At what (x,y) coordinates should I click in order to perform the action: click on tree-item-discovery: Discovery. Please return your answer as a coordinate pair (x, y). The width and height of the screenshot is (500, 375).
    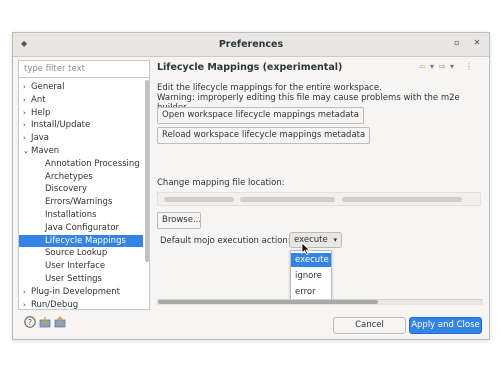
    Looking at the image, I should click on (81, 189).